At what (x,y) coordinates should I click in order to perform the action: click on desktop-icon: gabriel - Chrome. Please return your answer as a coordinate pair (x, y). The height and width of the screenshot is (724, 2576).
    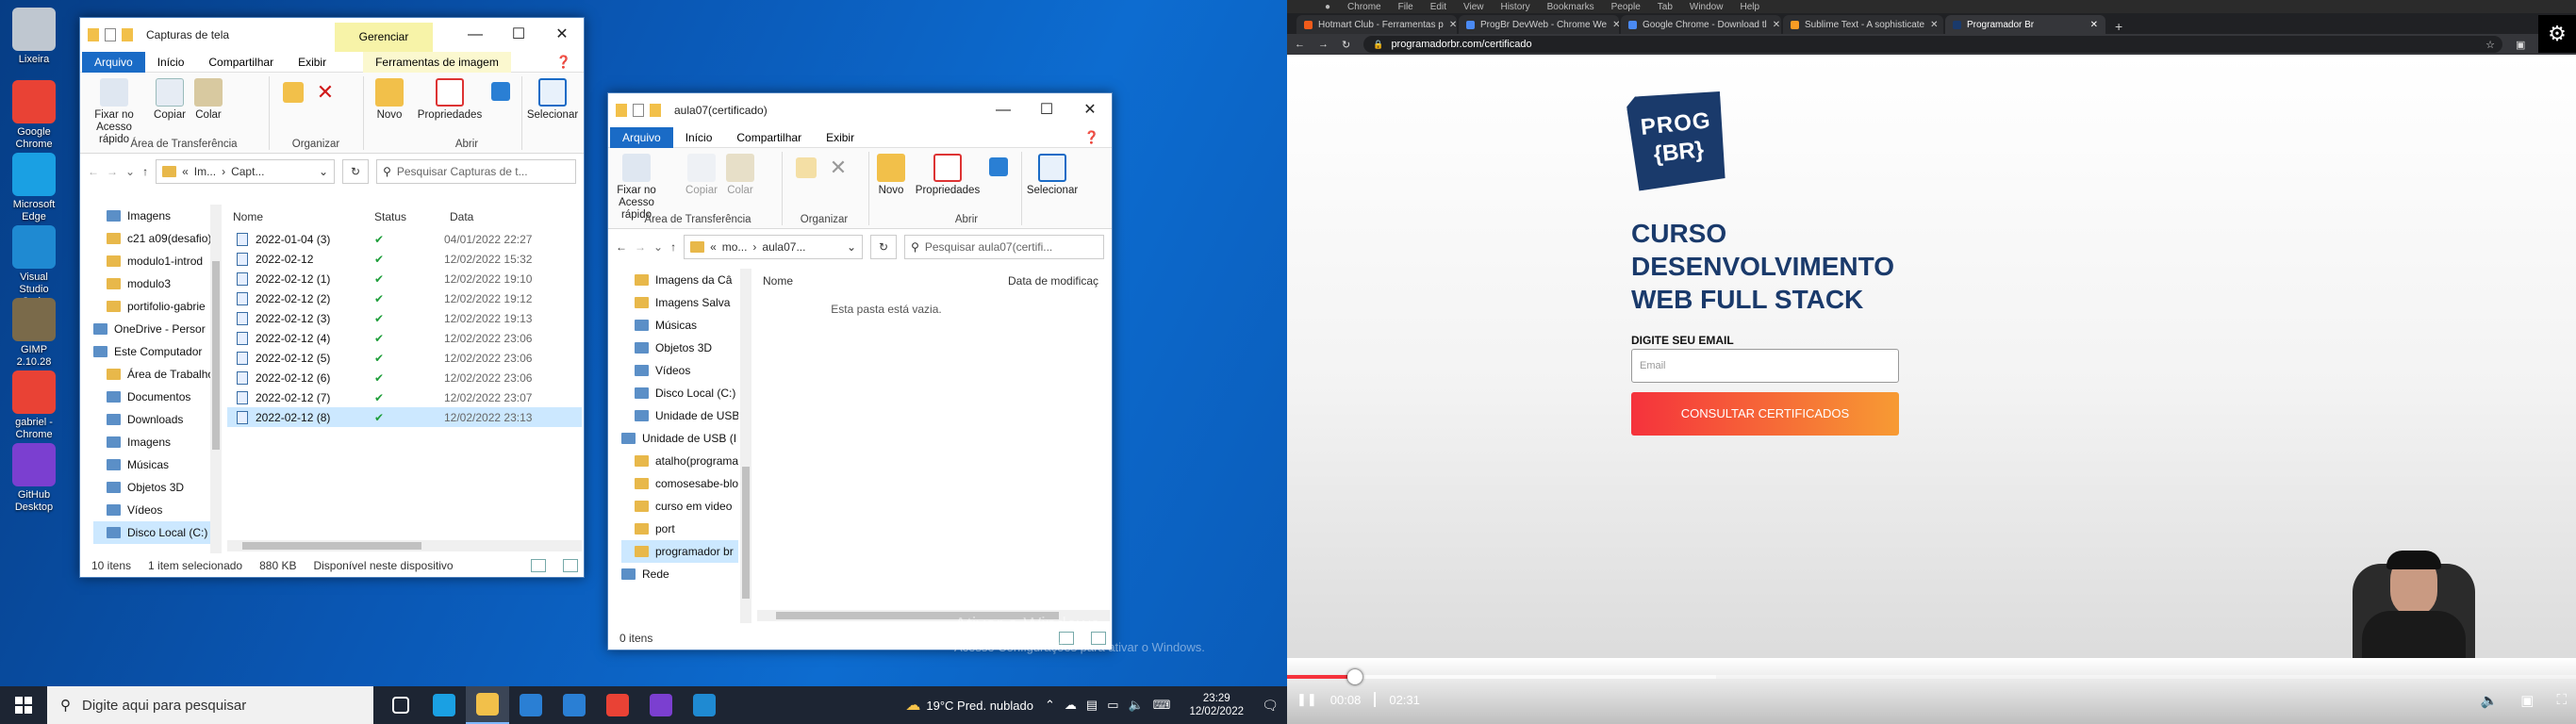
    Looking at the image, I should click on (34, 405).